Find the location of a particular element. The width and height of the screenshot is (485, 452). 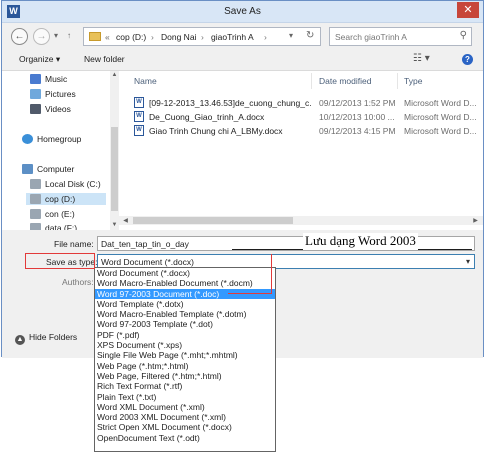

sidebar-item-music: Music is located at coordinates (48, 79).